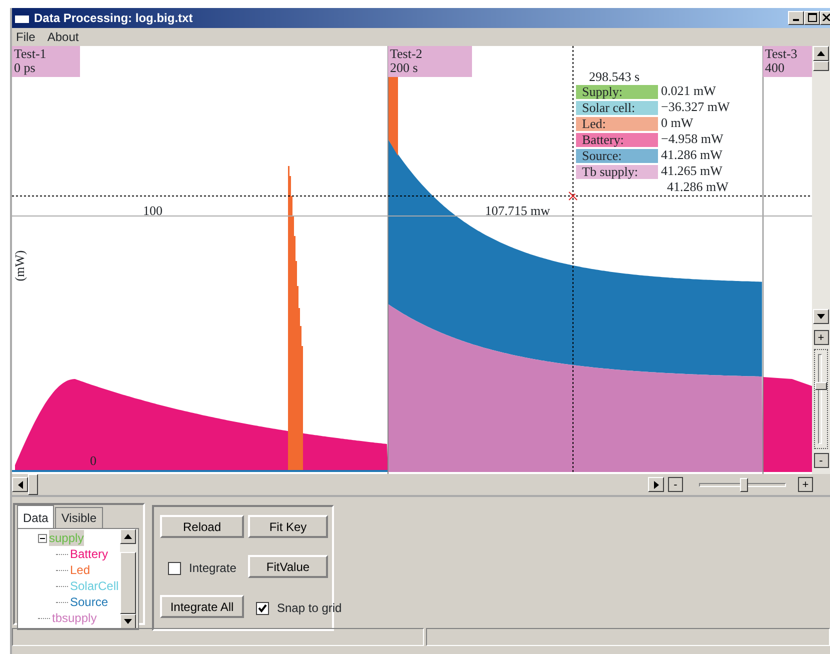 The image size is (830, 654). What do you see at coordinates (93, 461) in the screenshot?
I see `axis-label: 0` at bounding box center [93, 461].